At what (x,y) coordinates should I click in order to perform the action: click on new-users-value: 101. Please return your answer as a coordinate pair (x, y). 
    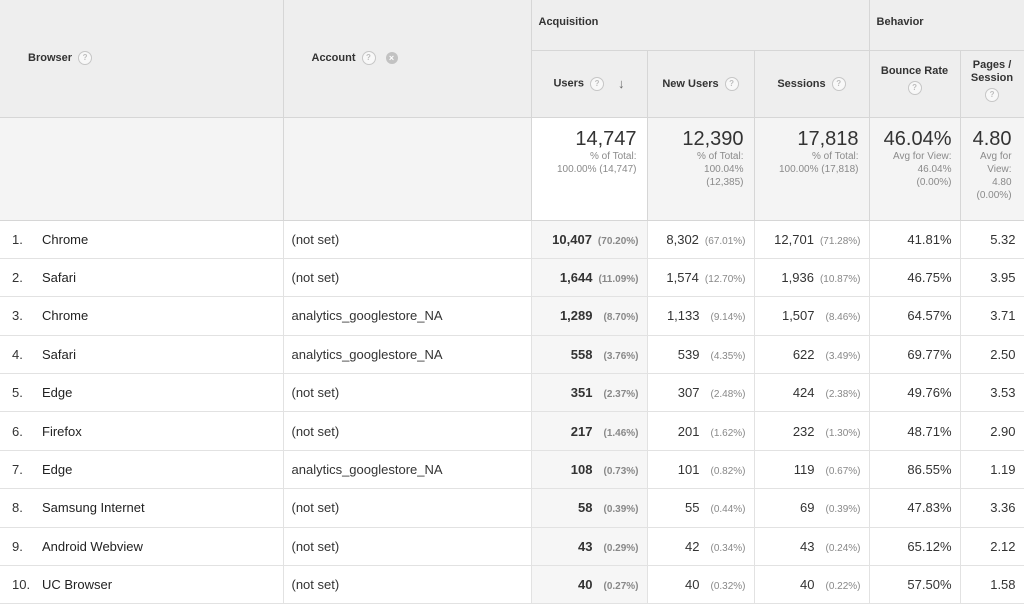
    Looking at the image, I should click on (688, 470).